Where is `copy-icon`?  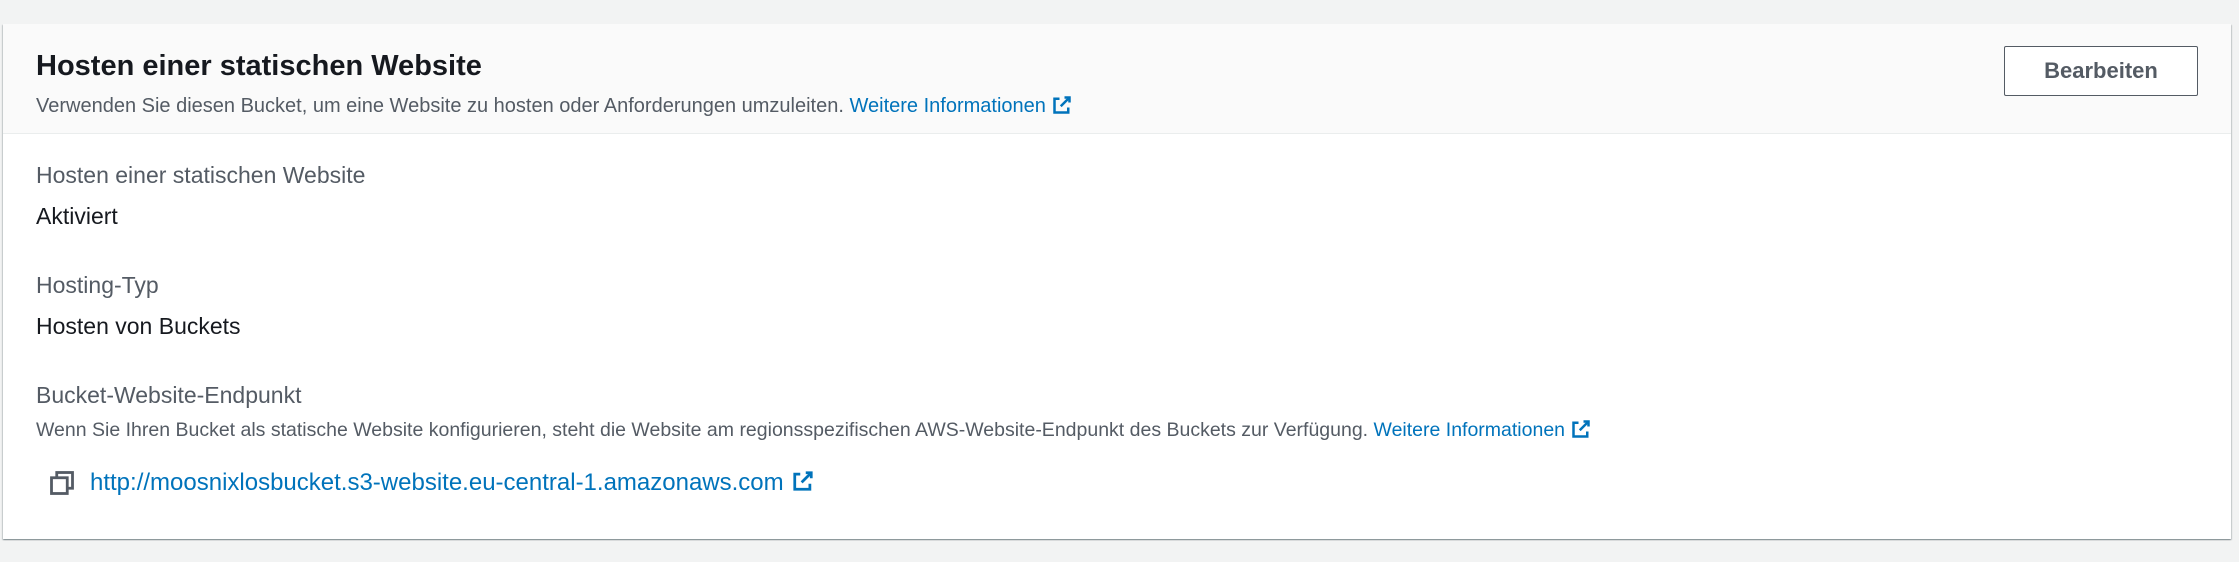 copy-icon is located at coordinates (62, 483).